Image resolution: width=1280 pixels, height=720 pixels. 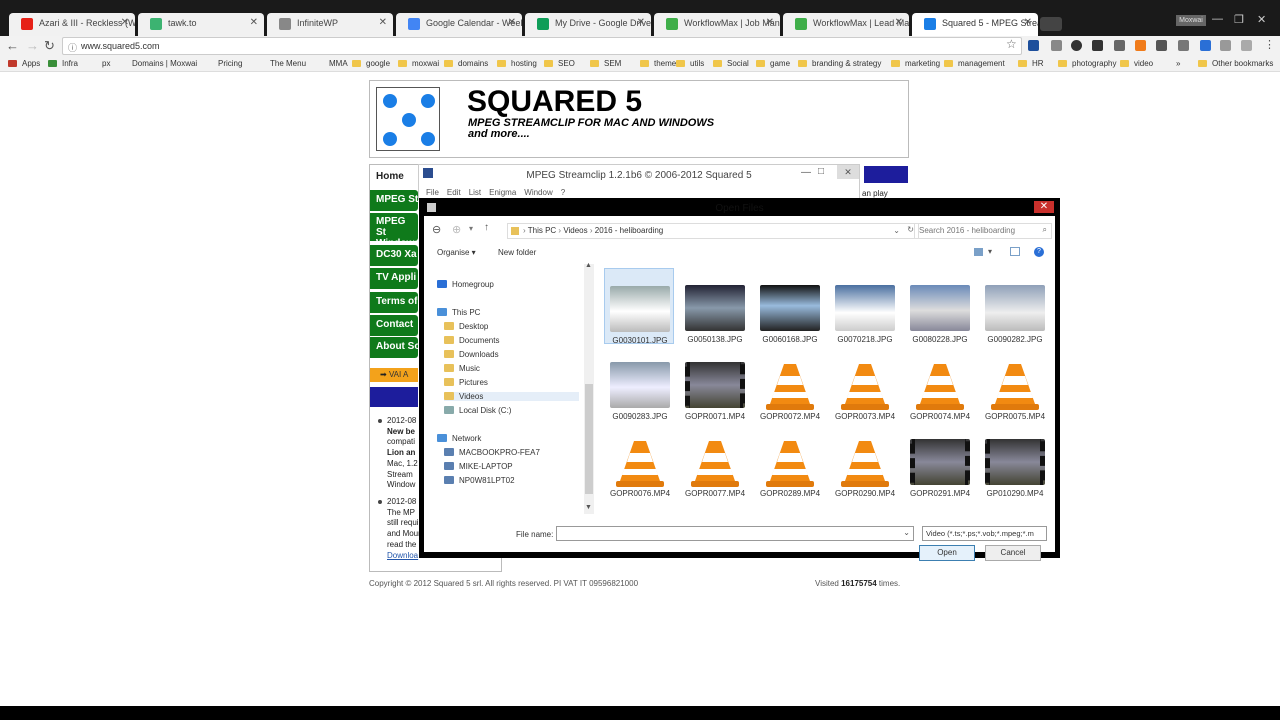 What do you see at coordinates (865, 472) in the screenshot?
I see `file-item: GOPR0290.MP4` at bounding box center [865, 472].